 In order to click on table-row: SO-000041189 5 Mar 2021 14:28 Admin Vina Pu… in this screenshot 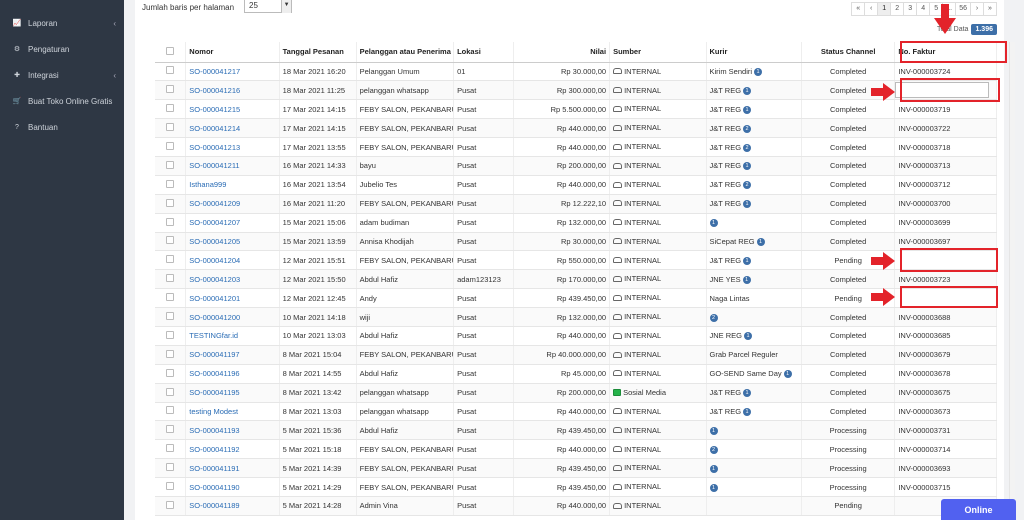, I will do `click(576, 506)`.